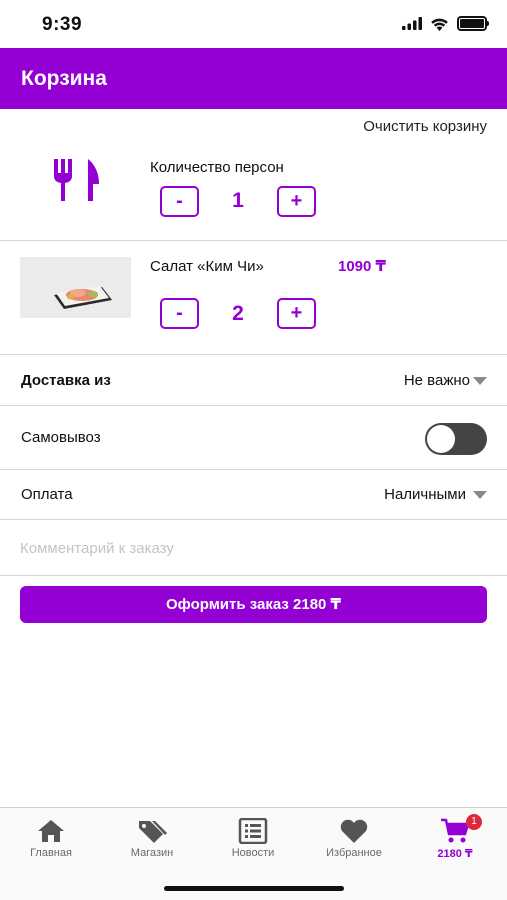  I want to click on wifi-icon, so click(439, 24).